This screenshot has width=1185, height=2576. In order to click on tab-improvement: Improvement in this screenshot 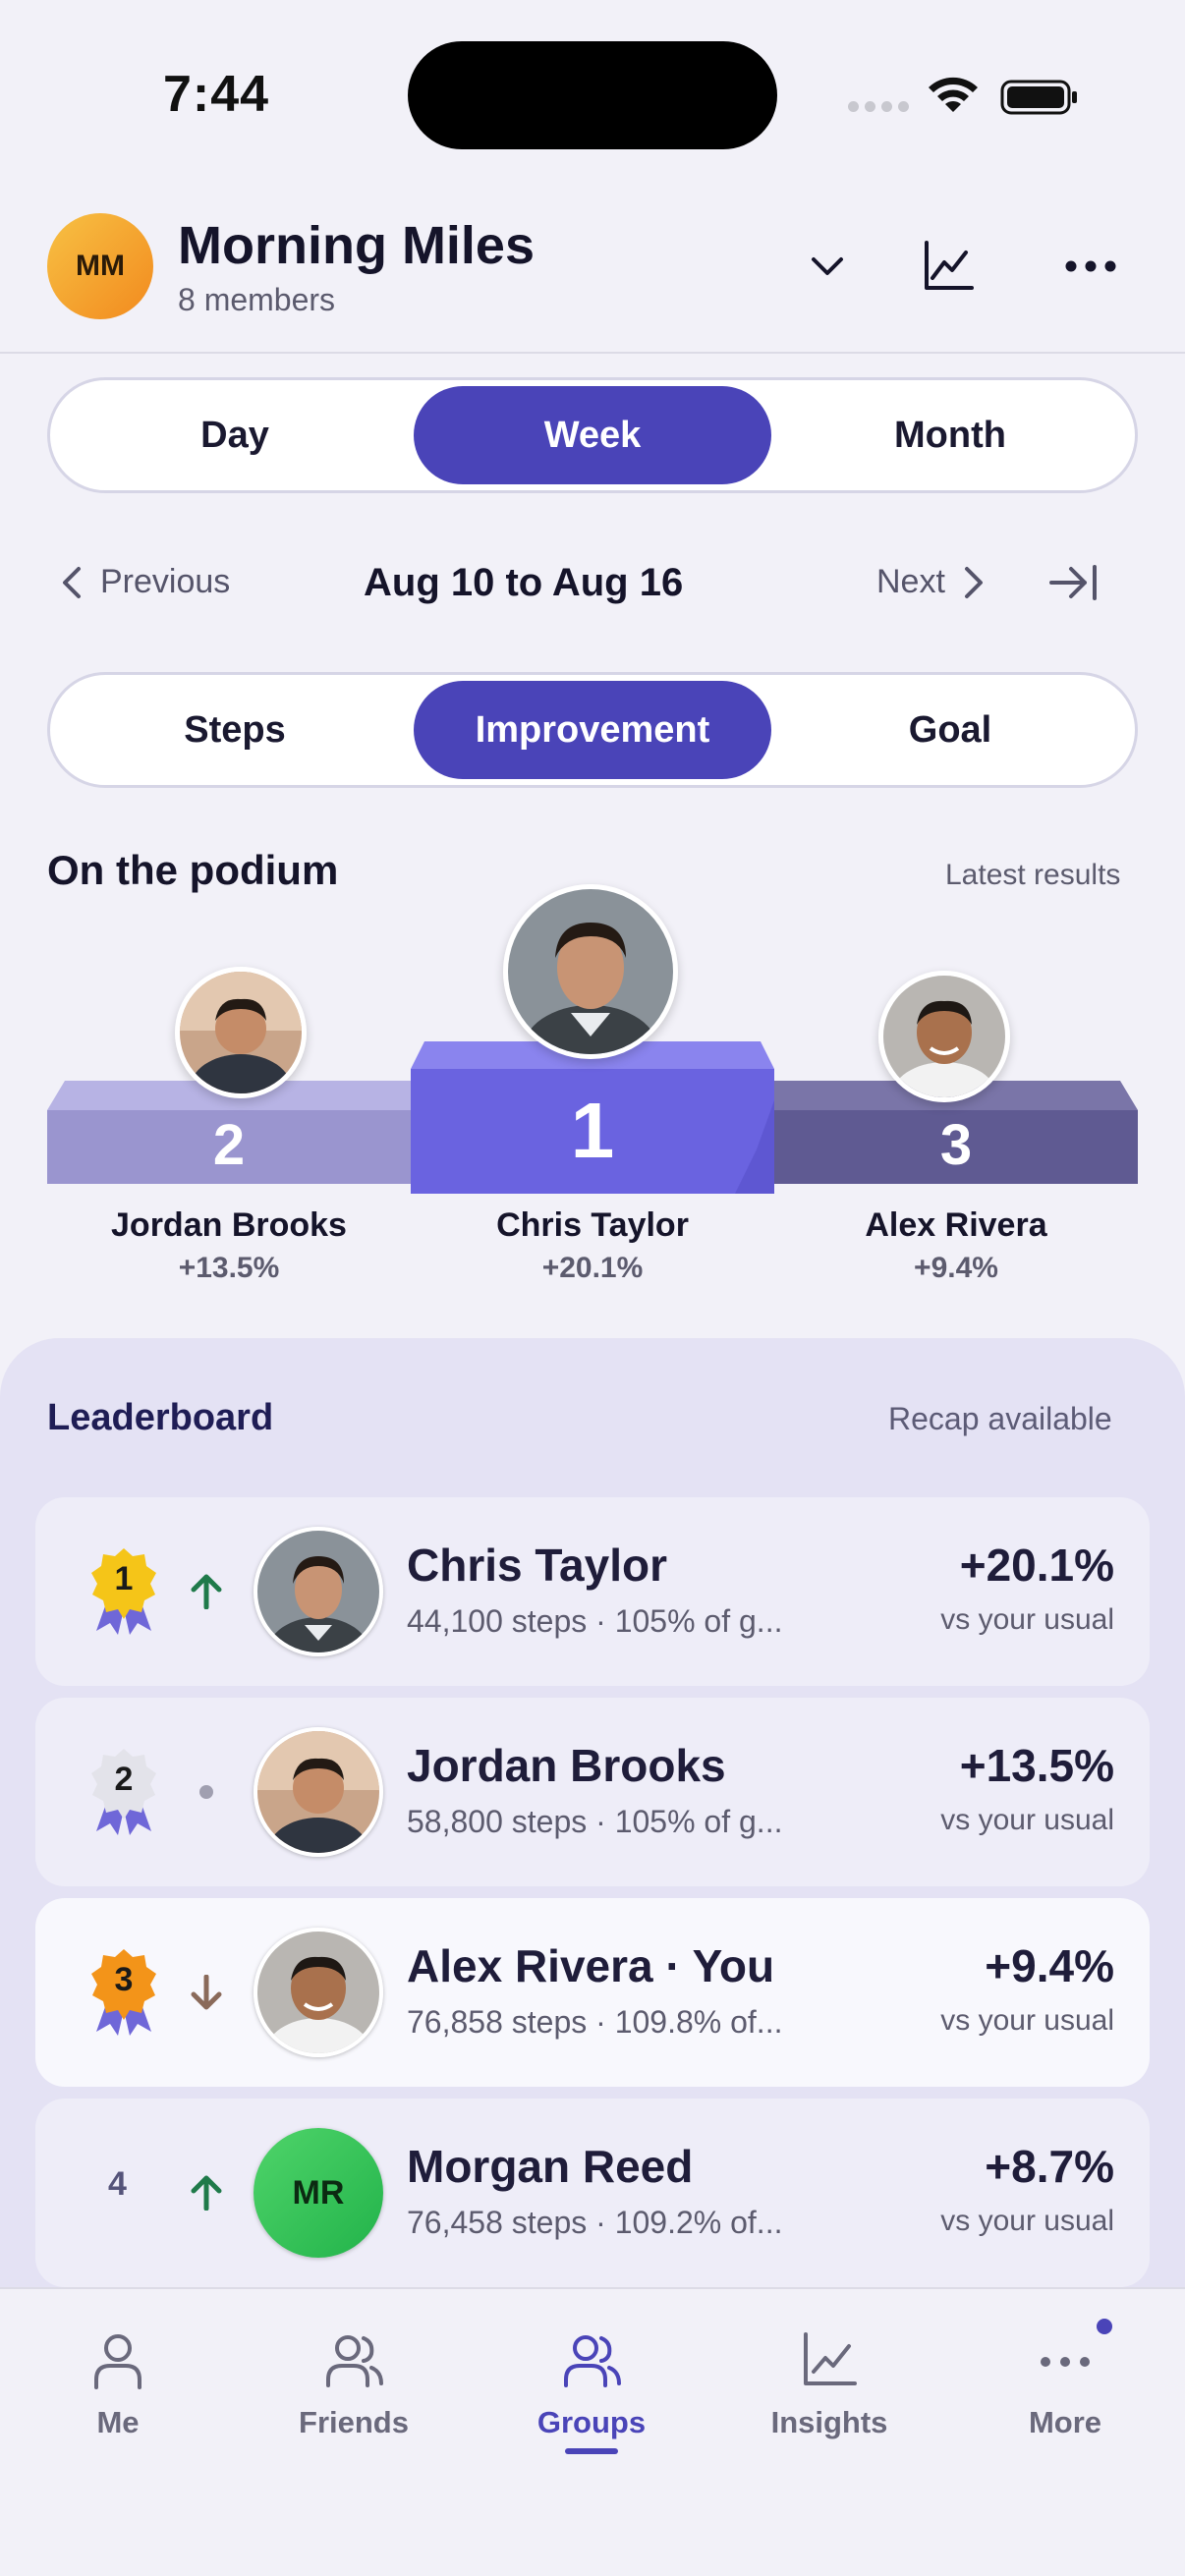, I will do `click(592, 730)`.